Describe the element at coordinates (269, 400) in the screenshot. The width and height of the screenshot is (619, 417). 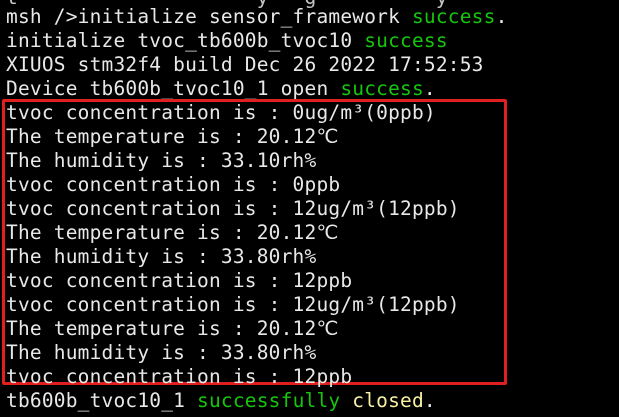
I see `successfully-status: successfully` at that location.